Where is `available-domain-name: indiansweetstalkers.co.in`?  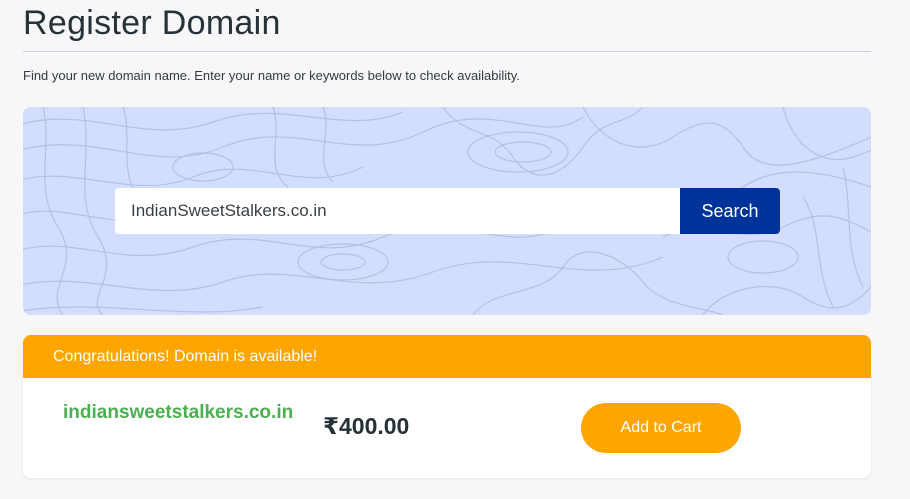 available-domain-name: indiansweetstalkers.co.in is located at coordinates (178, 412).